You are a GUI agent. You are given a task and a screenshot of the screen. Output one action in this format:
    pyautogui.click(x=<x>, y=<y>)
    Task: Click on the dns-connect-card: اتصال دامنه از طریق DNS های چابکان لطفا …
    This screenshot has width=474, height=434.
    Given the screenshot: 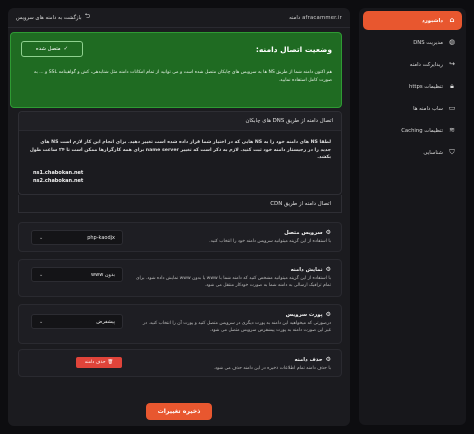 What is the action you would take?
    pyautogui.click(x=180, y=153)
    